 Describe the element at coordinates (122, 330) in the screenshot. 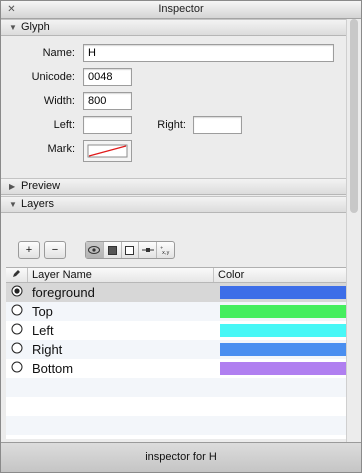

I see `layer-name: Left` at that location.